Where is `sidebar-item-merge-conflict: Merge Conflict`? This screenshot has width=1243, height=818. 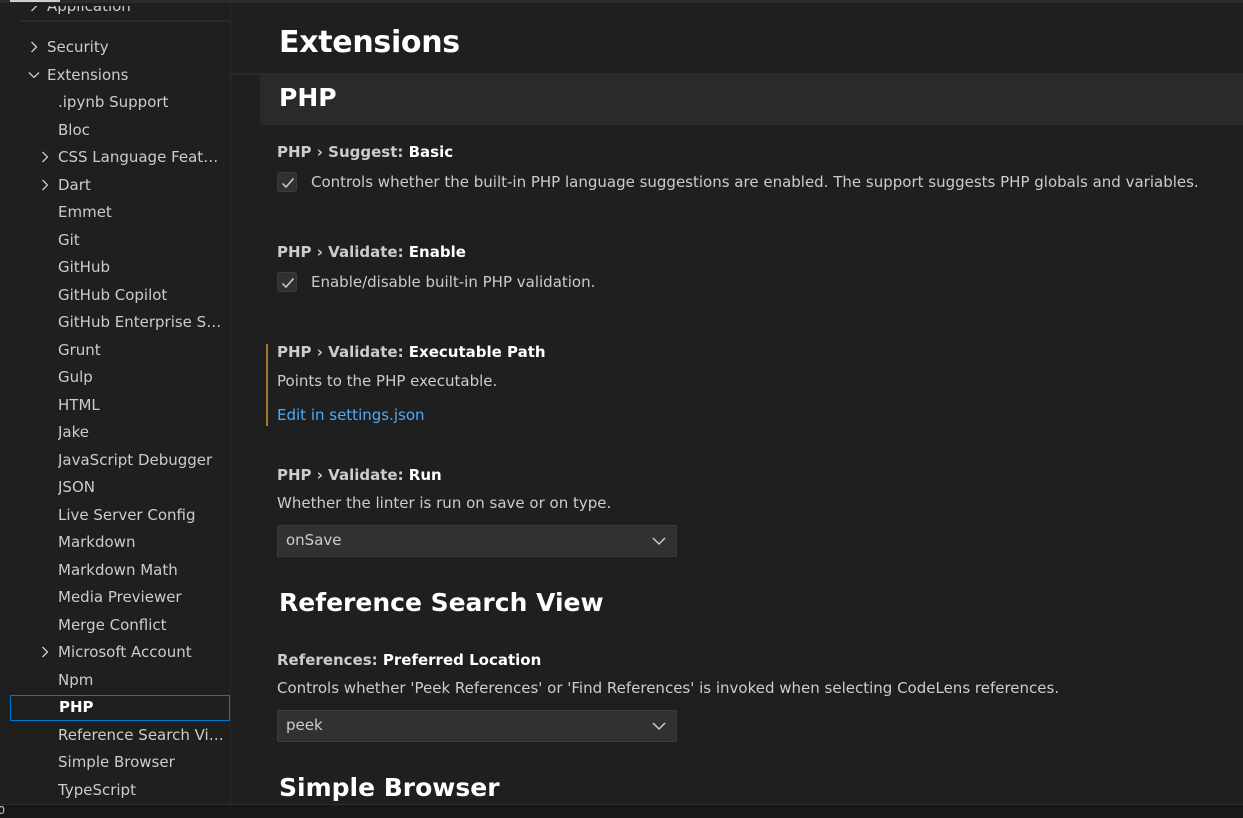
sidebar-item-merge-conflict: Merge Conflict is located at coordinates (120, 626).